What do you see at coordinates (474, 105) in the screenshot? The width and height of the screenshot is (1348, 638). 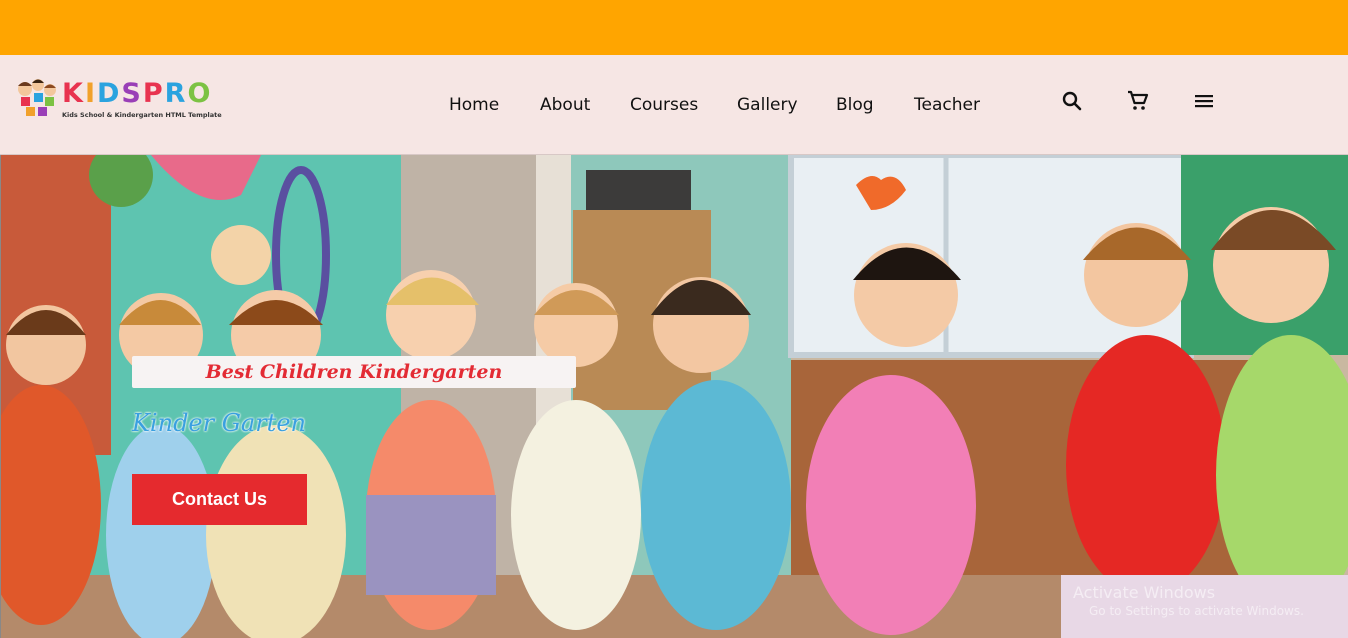 I see `nav-item-home: Home` at bounding box center [474, 105].